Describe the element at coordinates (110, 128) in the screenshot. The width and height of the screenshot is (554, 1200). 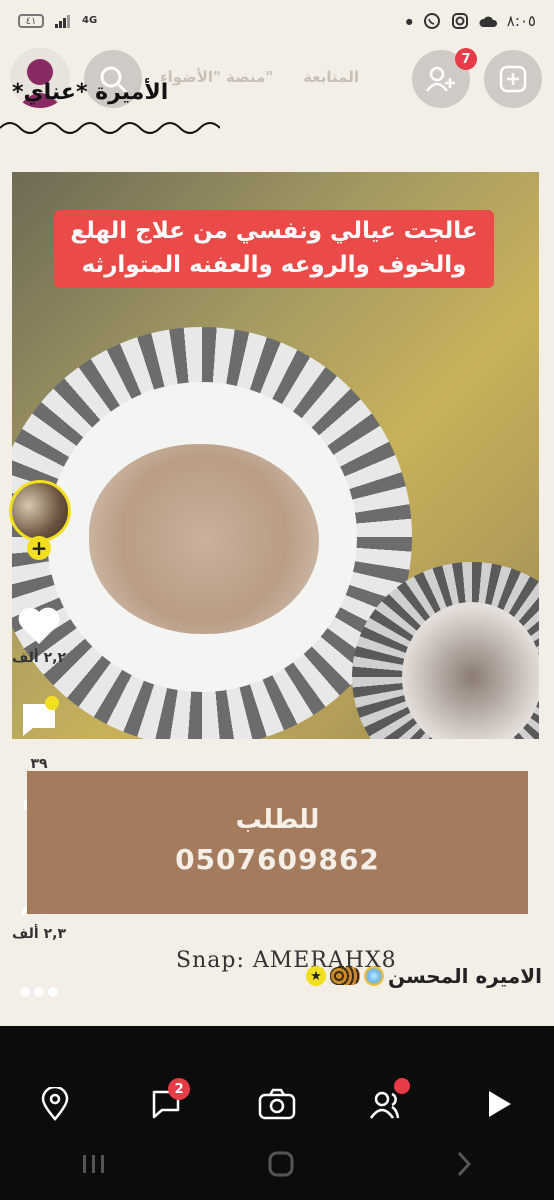
I see `wave-decoration` at that location.